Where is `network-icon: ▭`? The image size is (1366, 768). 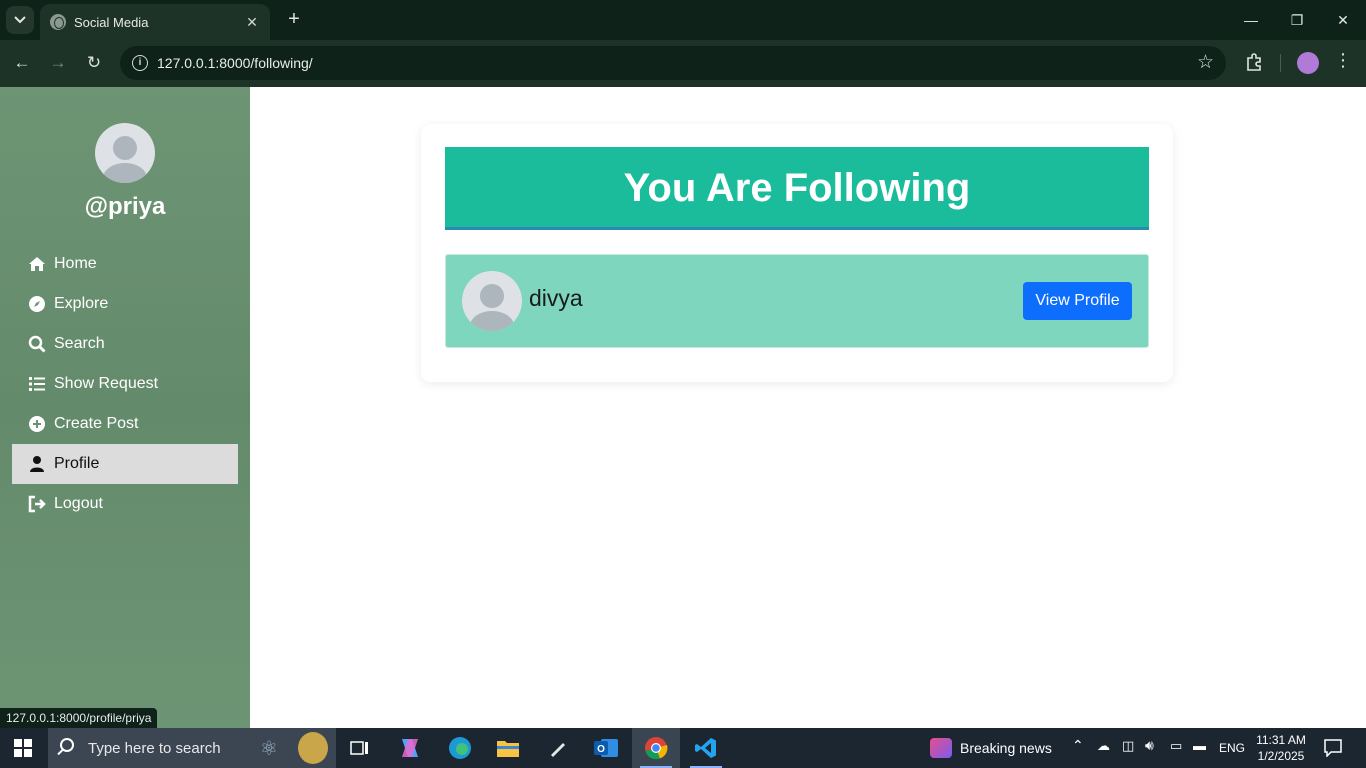
network-icon: ▭ is located at coordinates (1176, 746).